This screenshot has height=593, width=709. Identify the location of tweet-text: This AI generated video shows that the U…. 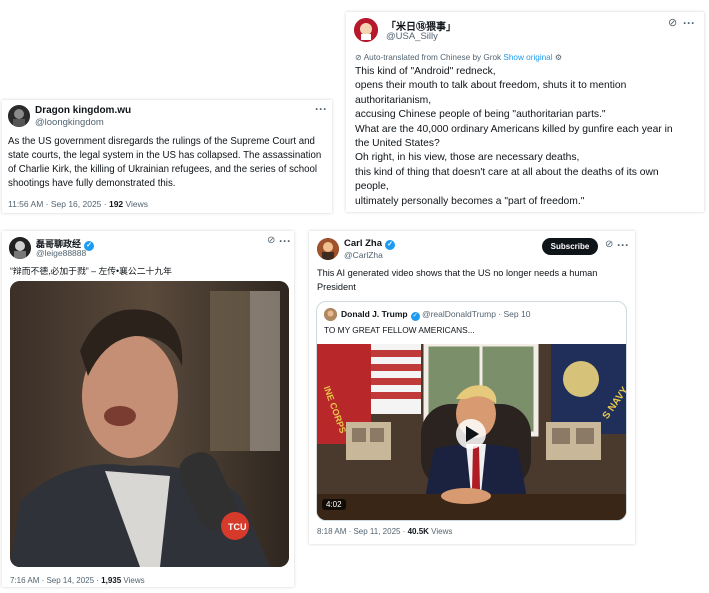
(457, 280).